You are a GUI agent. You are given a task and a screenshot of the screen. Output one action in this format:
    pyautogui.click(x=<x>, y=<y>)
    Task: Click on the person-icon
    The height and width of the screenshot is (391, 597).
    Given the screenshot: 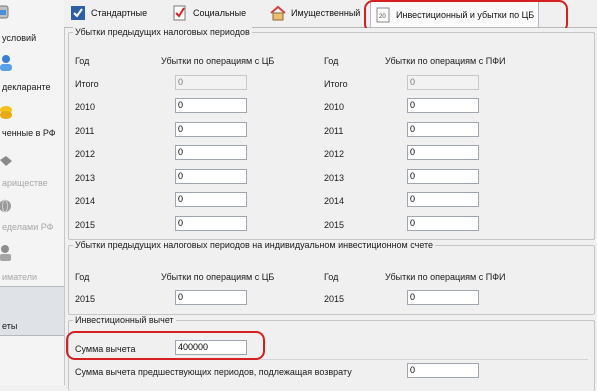 What is the action you would take?
    pyautogui.click(x=7, y=63)
    